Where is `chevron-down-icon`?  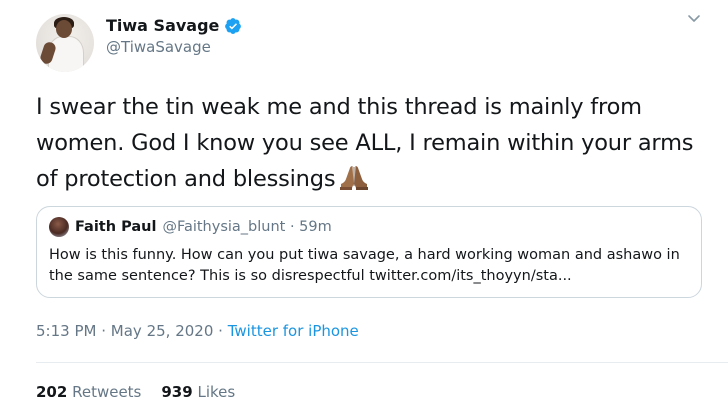
chevron-down-icon is located at coordinates (694, 18).